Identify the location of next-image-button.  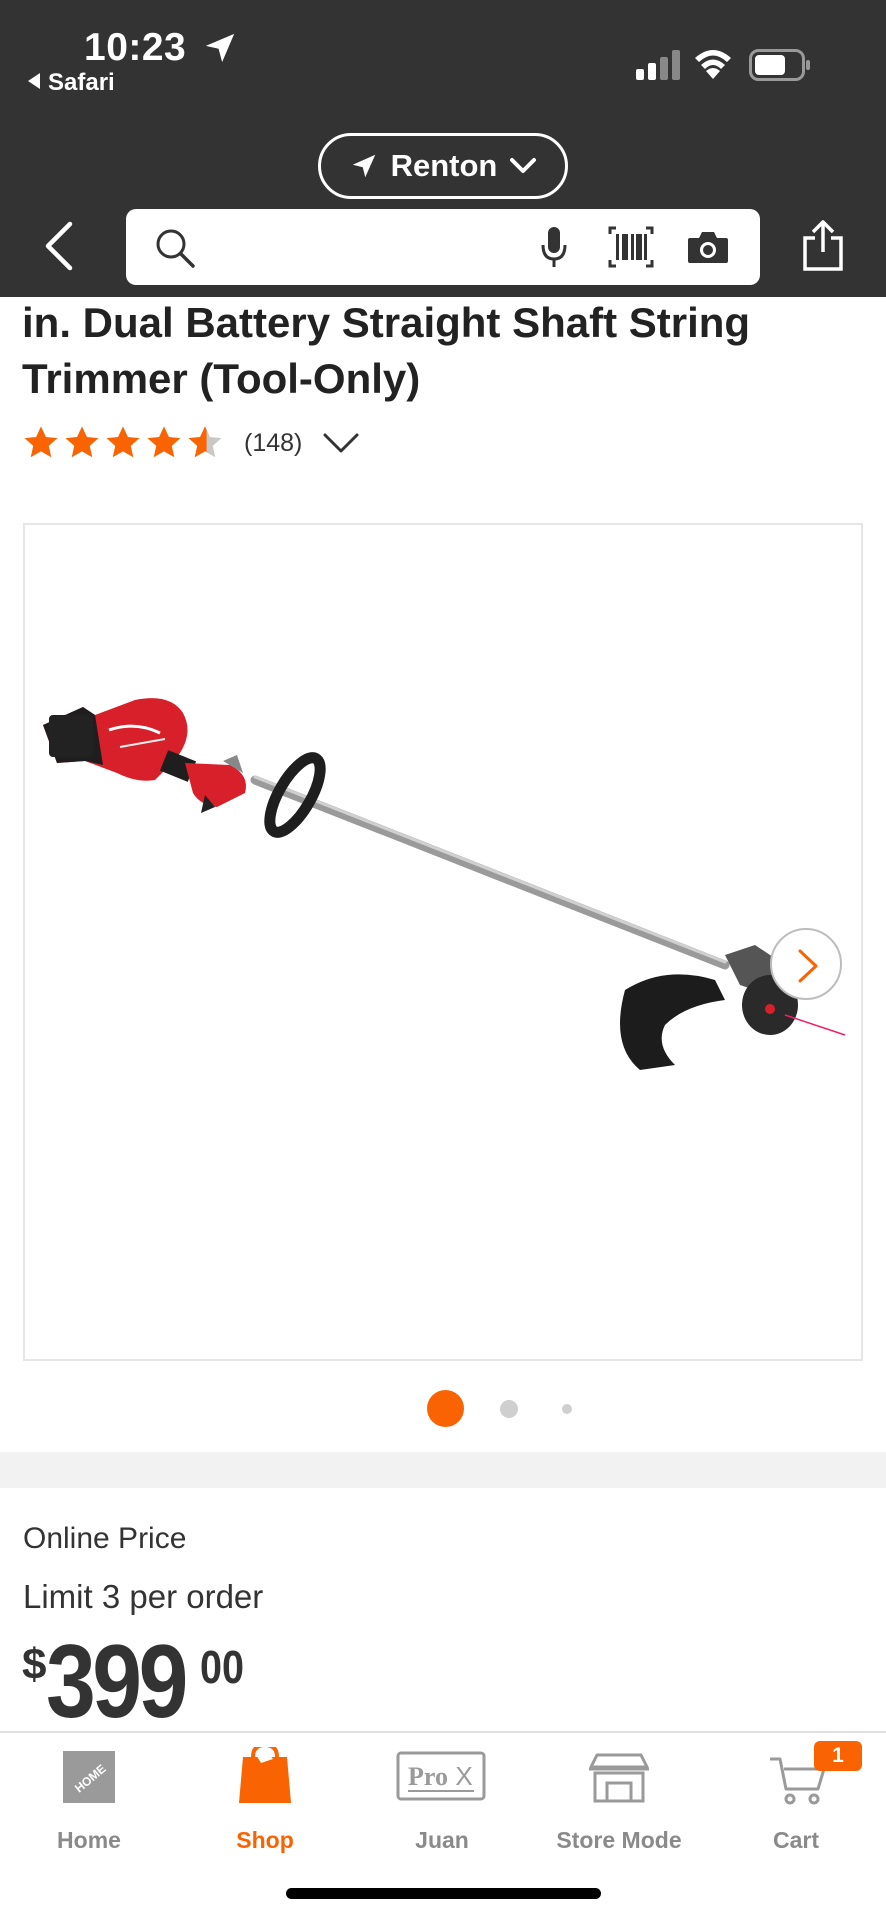
(806, 964).